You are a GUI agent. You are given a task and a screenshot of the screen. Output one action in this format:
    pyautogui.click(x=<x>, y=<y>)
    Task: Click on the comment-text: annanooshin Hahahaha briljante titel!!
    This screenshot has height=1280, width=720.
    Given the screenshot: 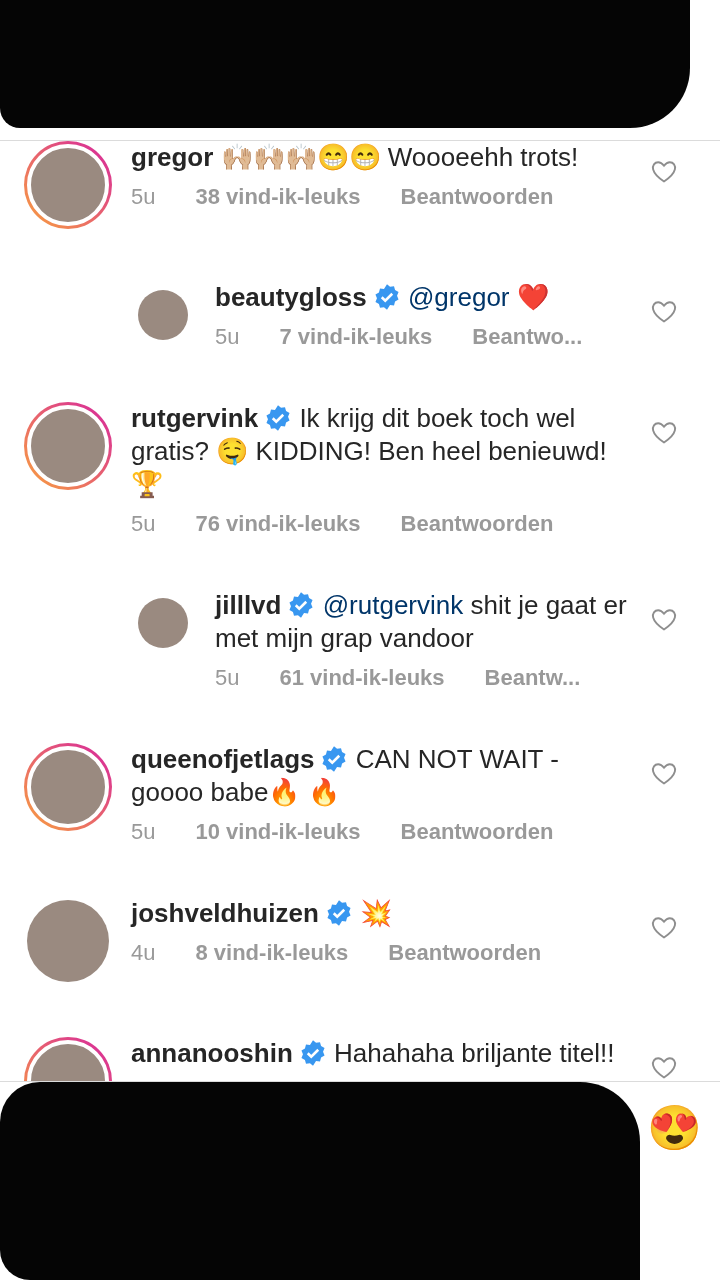 What is the action you would take?
    pyautogui.click(x=373, y=1053)
    